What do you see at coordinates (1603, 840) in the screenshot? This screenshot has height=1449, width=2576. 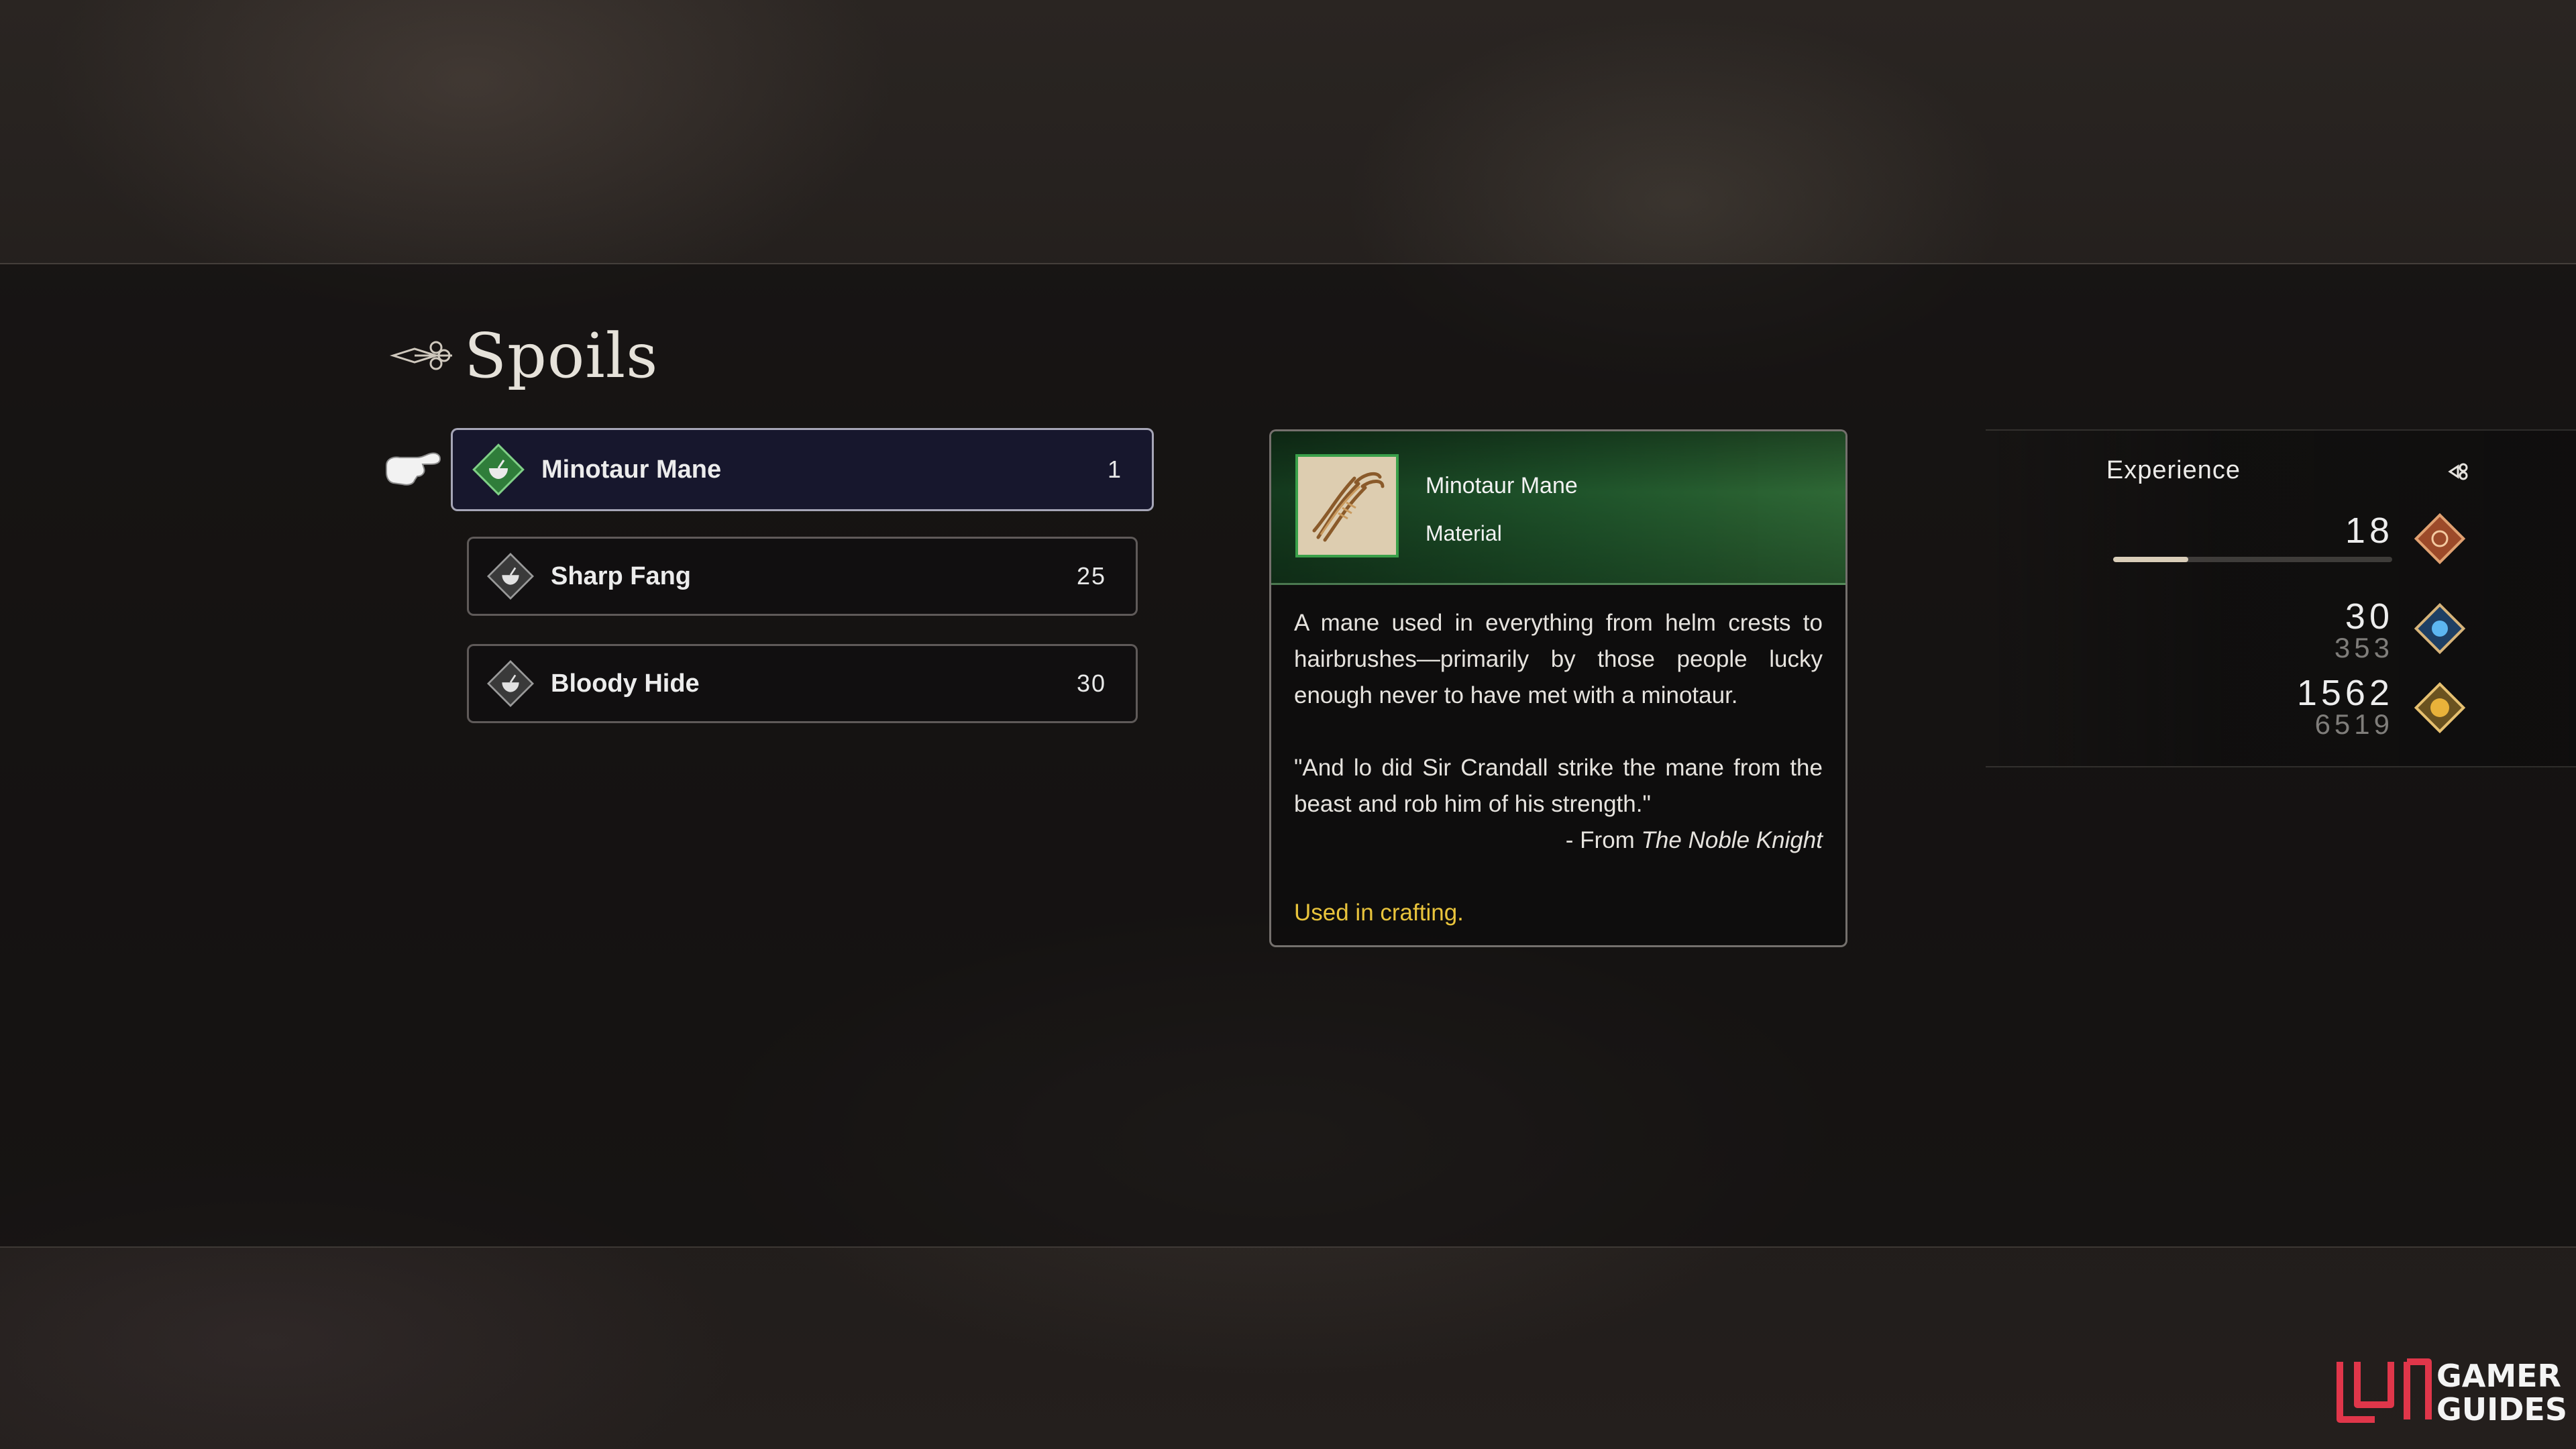 I see `source-prefix: - From` at bounding box center [1603, 840].